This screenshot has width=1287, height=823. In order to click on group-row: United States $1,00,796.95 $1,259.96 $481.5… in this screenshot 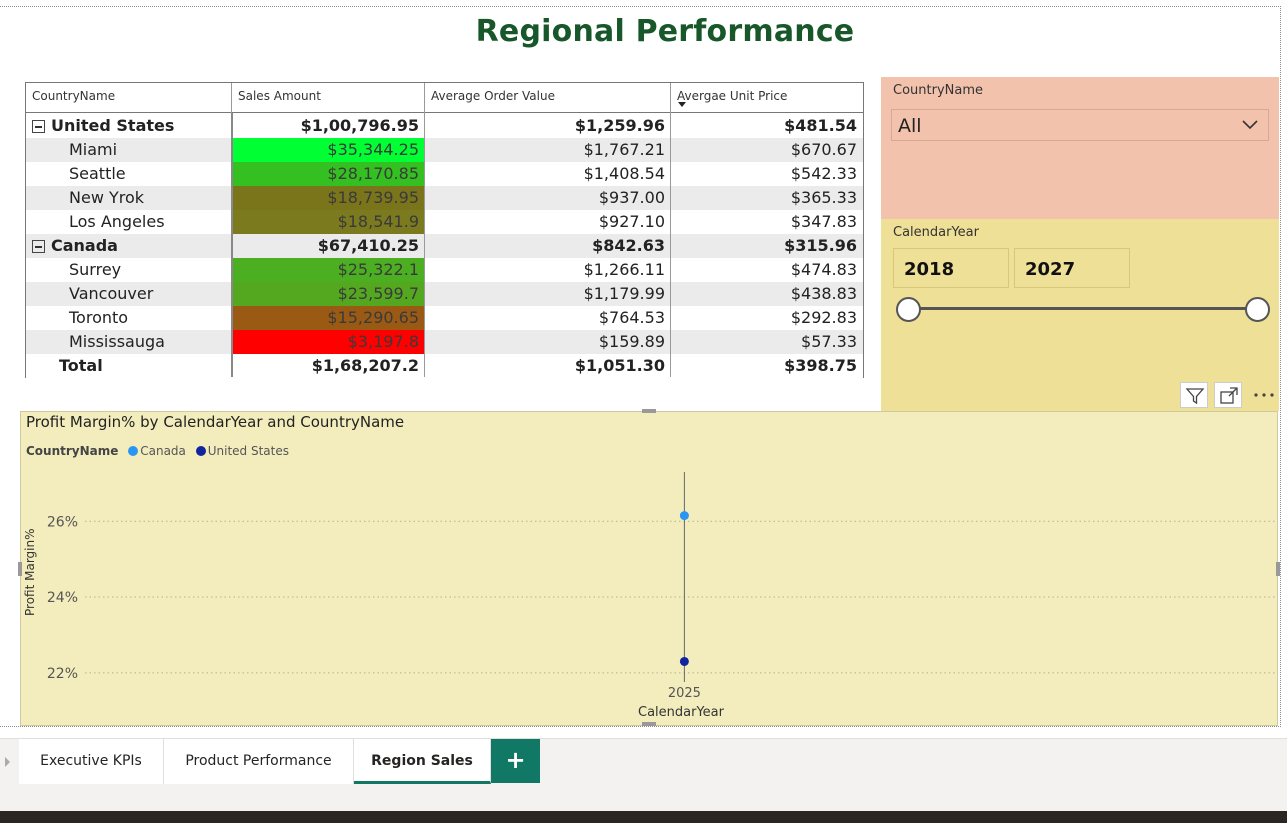, I will do `click(444, 126)`.